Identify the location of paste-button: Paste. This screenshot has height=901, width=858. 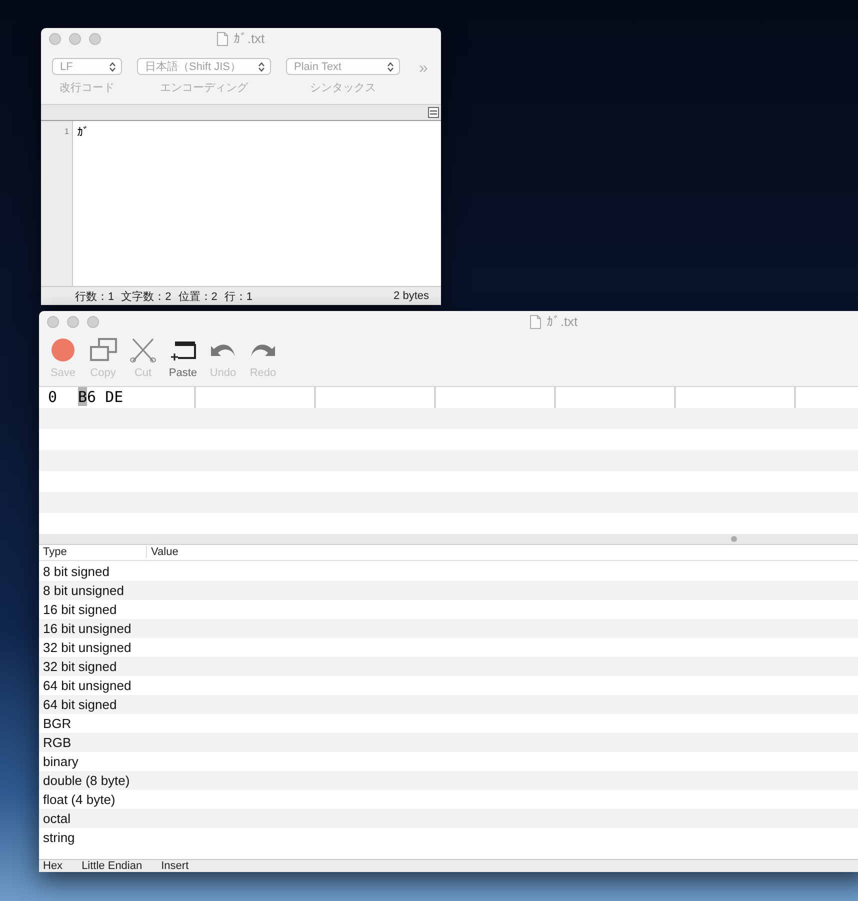
(183, 361).